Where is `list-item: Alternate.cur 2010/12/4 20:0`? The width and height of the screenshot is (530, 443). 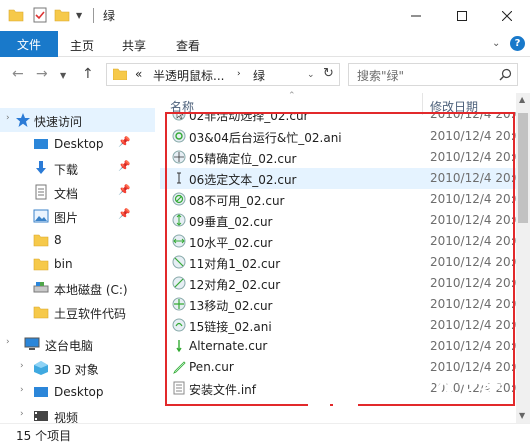
list-item: Alternate.cur 2010/12/4 20:0 is located at coordinates (338, 346).